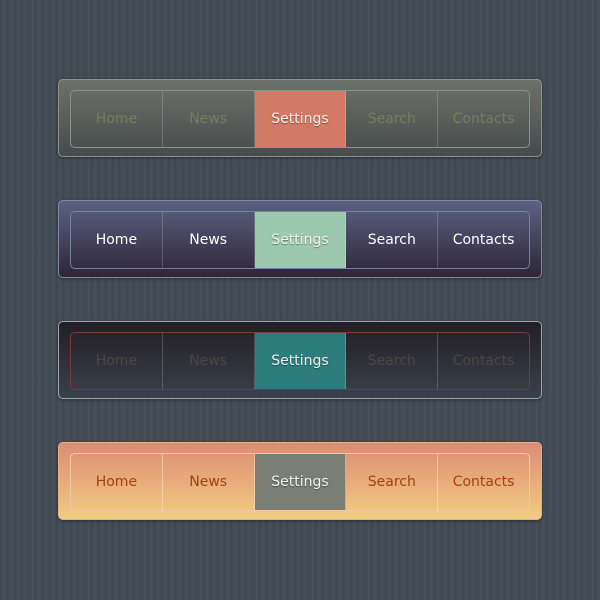  I want to click on nav-bar-dark: Home News Settings Search Contacts, so click(300, 360).